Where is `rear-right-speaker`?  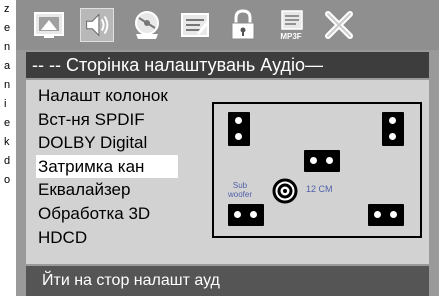
rear-right-speaker is located at coordinates (386, 215).